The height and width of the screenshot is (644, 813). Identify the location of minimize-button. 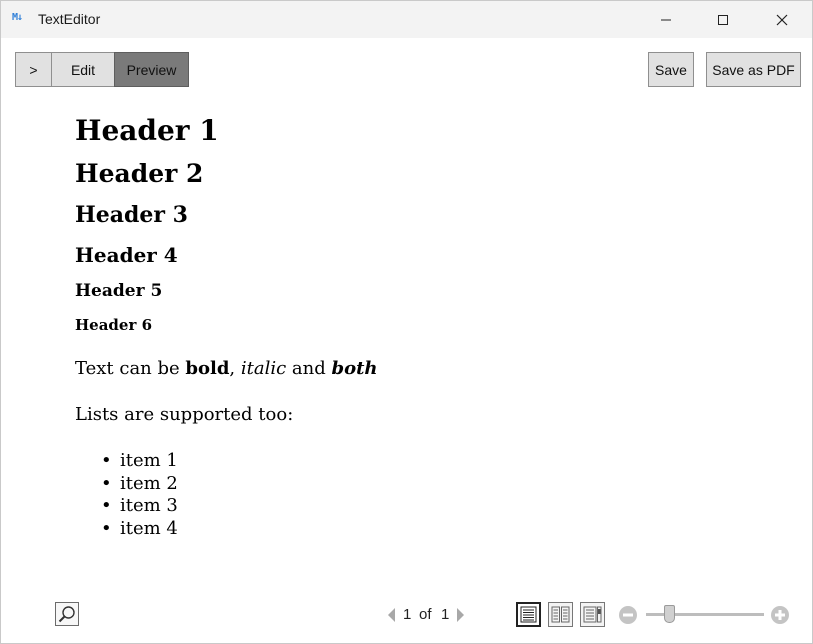
(666, 19).